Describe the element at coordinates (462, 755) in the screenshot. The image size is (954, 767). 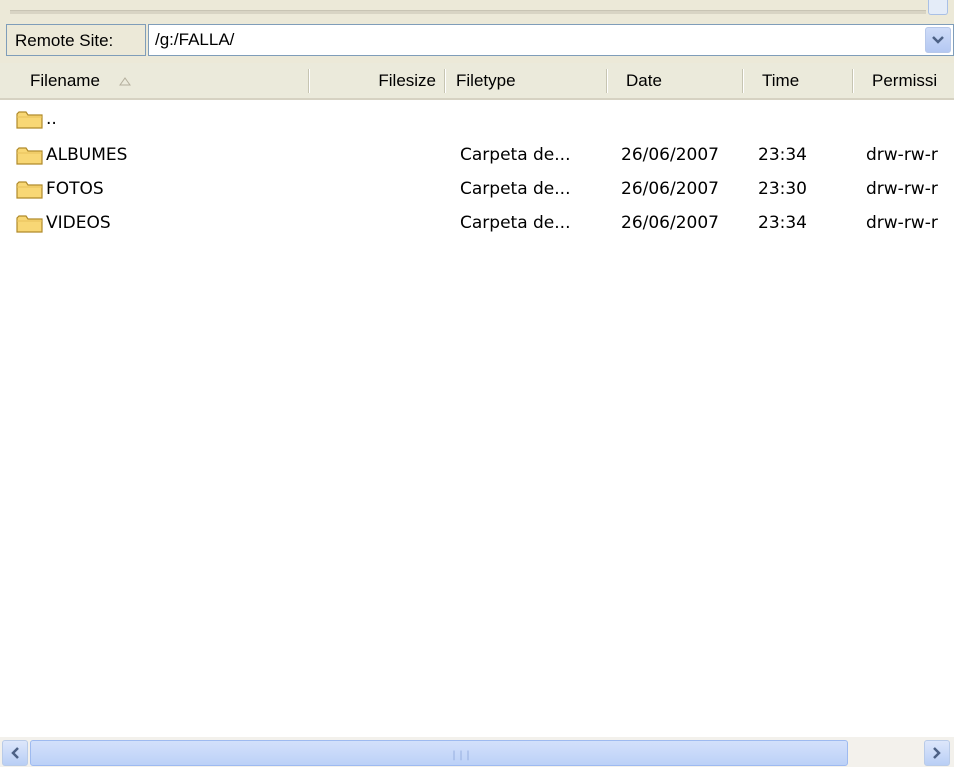
I see `scrollbar-grip: |||` at that location.